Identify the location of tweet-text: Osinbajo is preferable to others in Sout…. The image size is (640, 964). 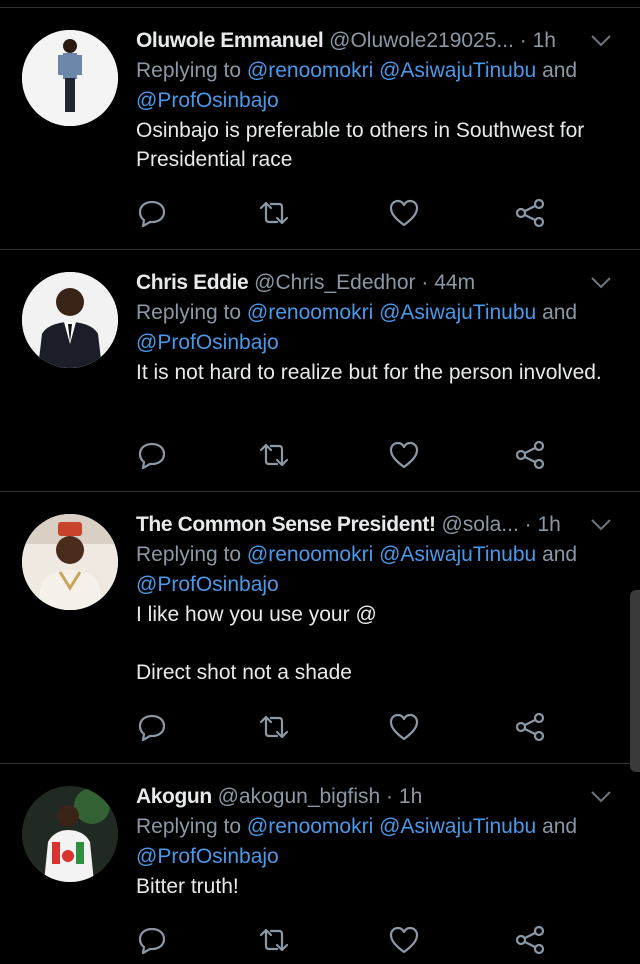
(363, 145).